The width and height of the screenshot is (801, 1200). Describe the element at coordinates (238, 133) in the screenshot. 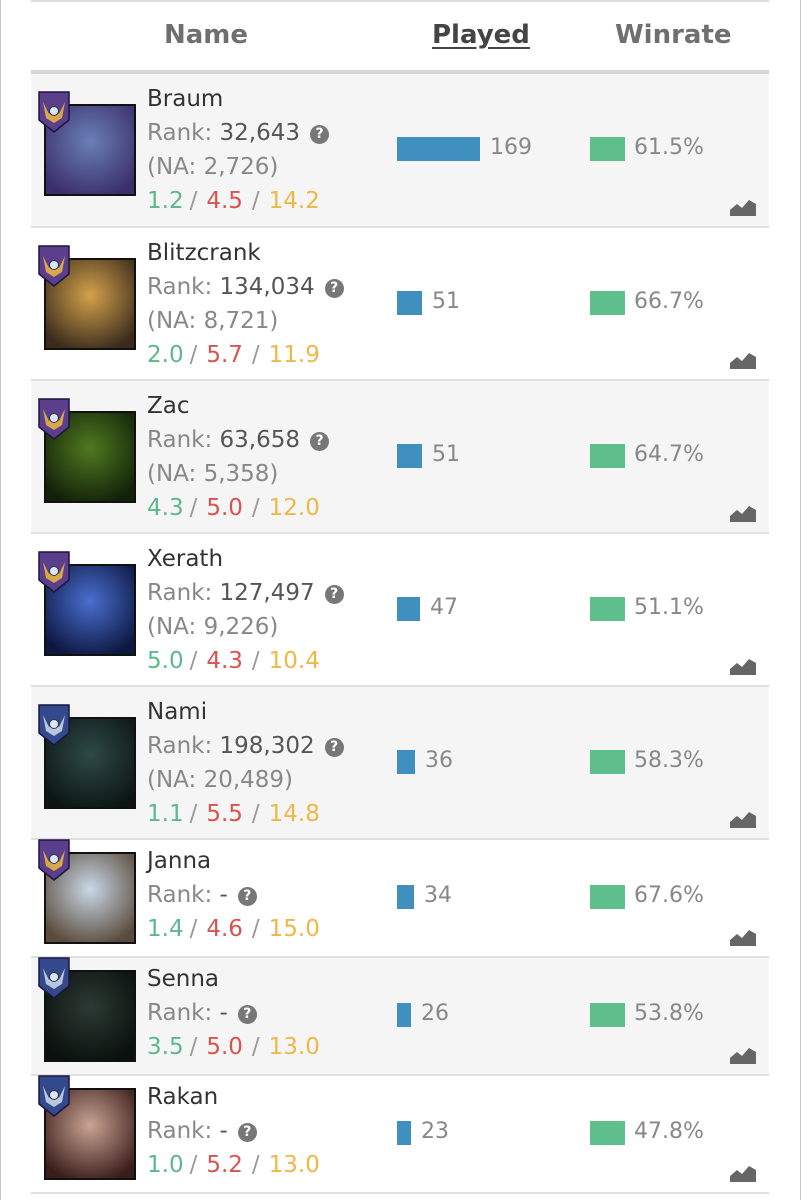

I see `rank-text: Rank: 32,643?` at that location.